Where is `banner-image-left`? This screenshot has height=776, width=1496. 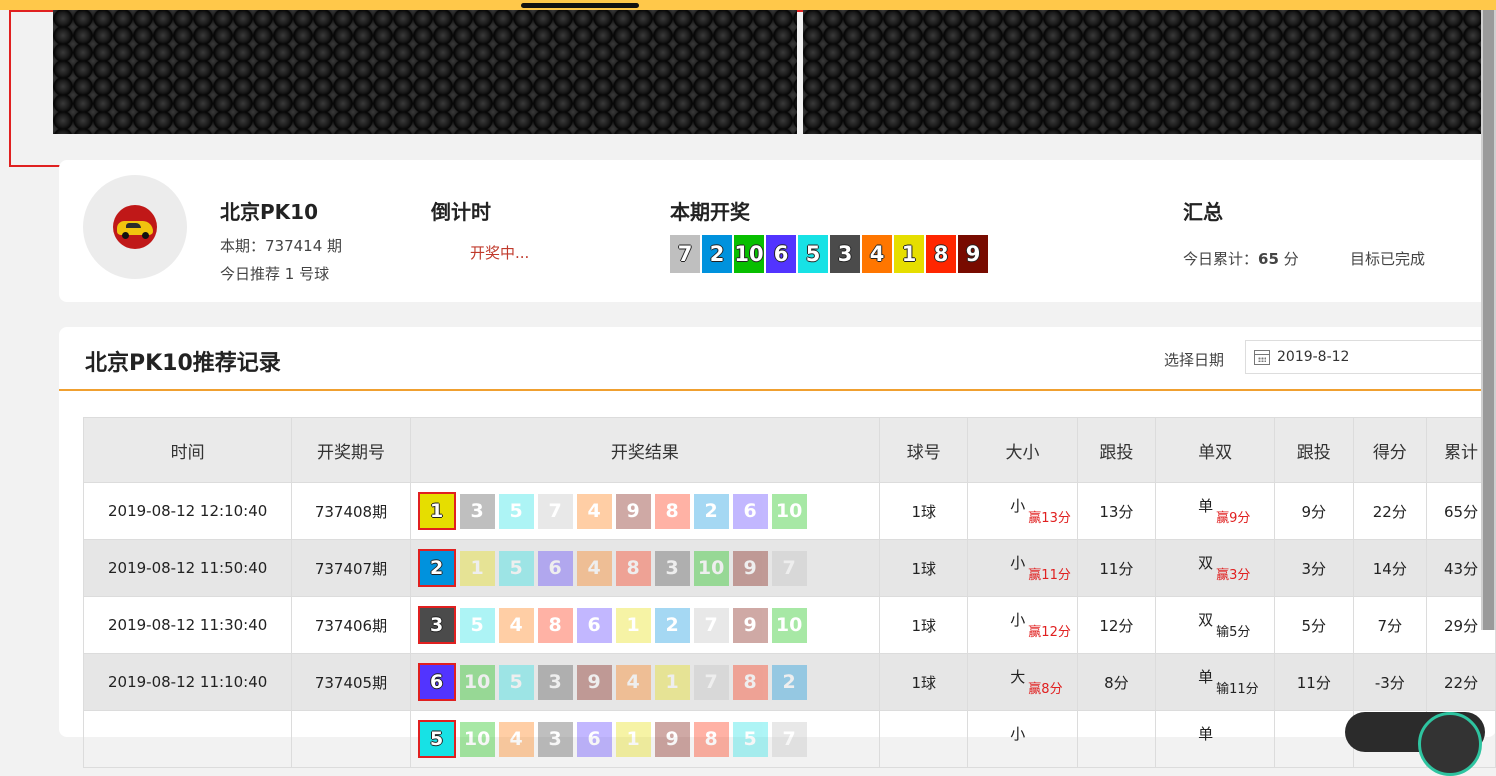 banner-image-left is located at coordinates (425, 72).